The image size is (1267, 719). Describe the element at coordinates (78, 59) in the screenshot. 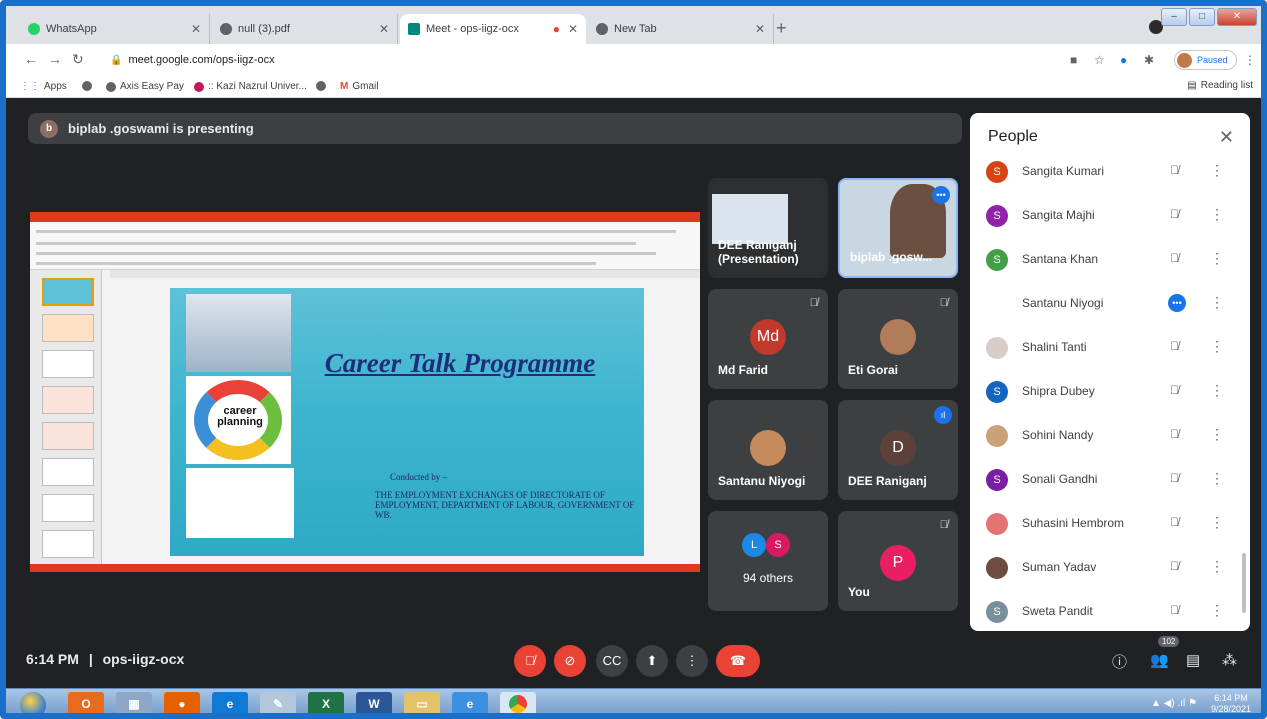

I see `reload-button: ↻` at that location.